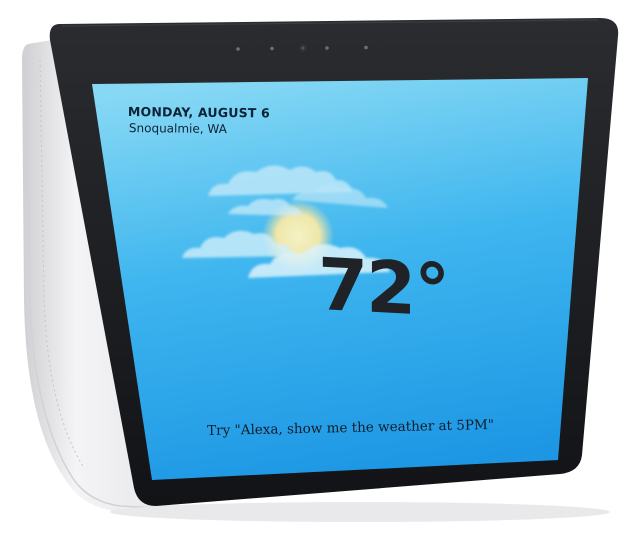 This screenshot has width=640, height=534. What do you see at coordinates (177, 129) in the screenshot?
I see `location-label: Snoqualmie, WA` at bounding box center [177, 129].